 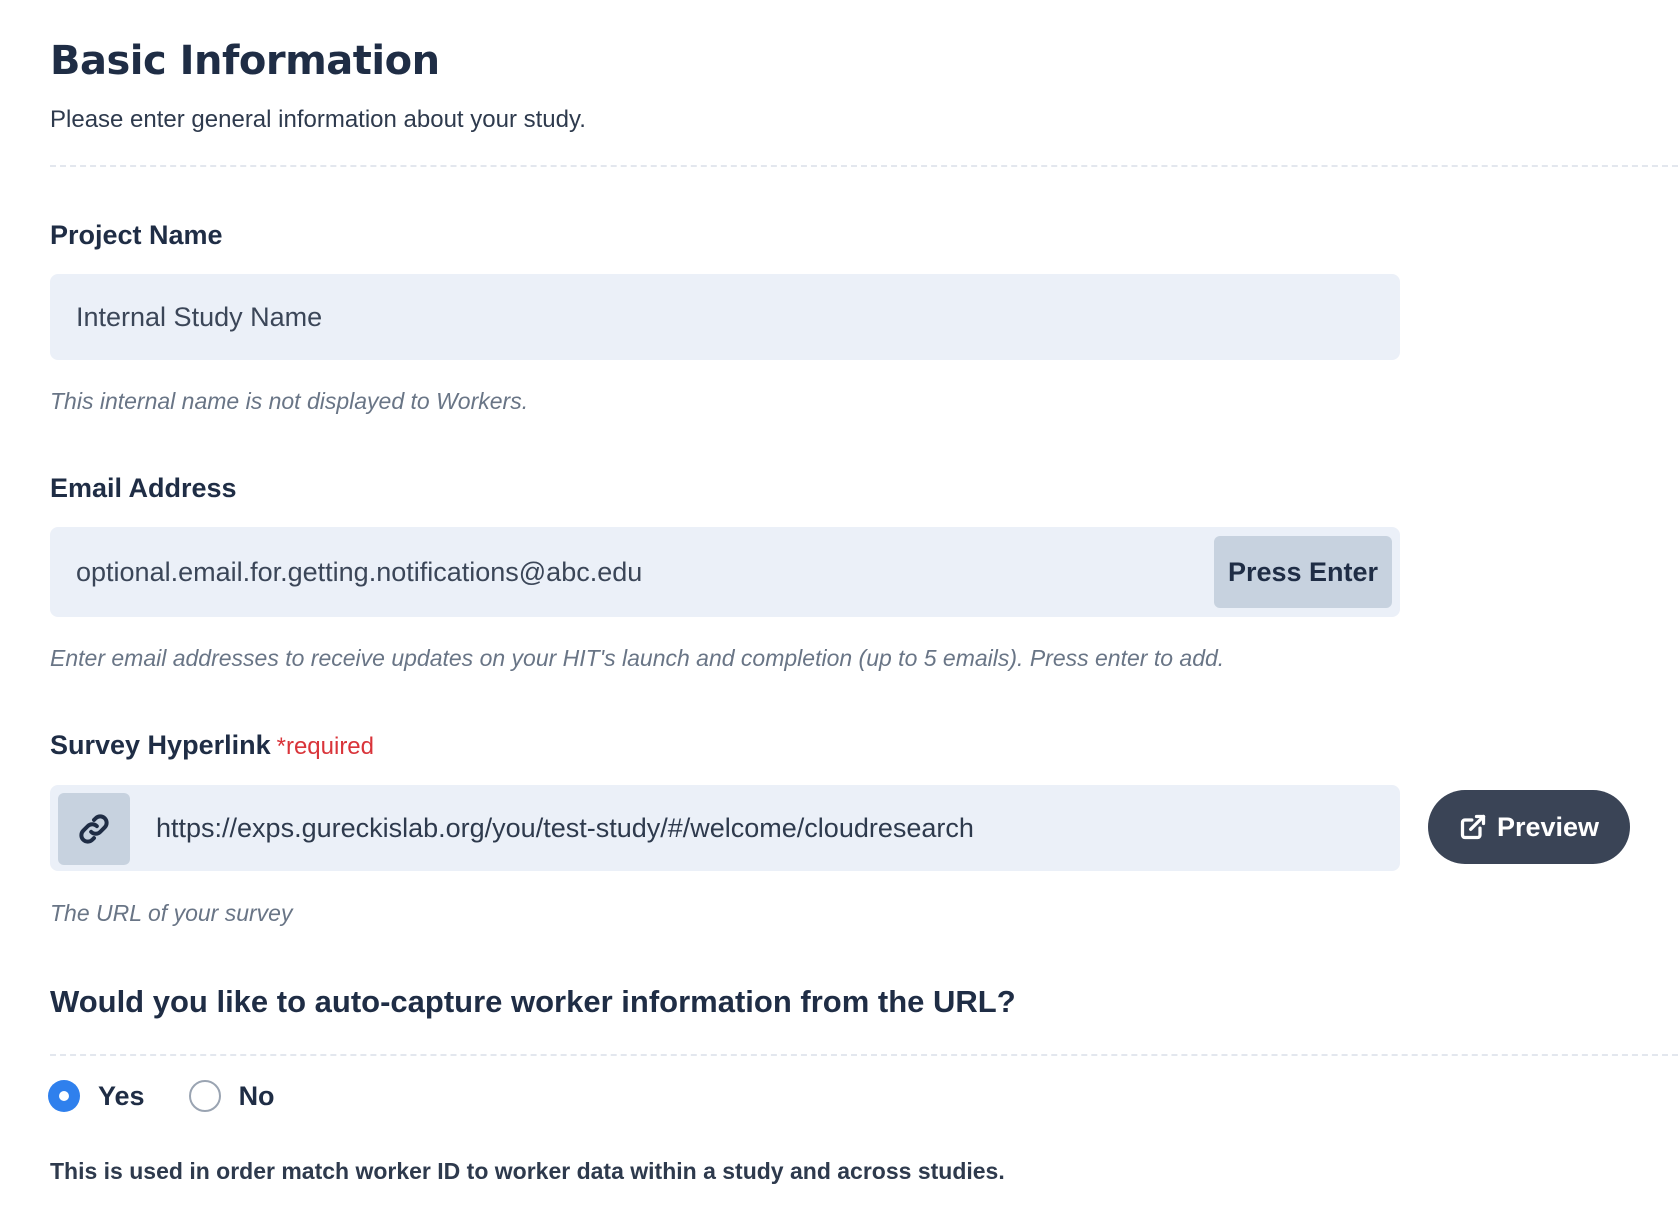 I want to click on email-input, so click(x=626, y=572).